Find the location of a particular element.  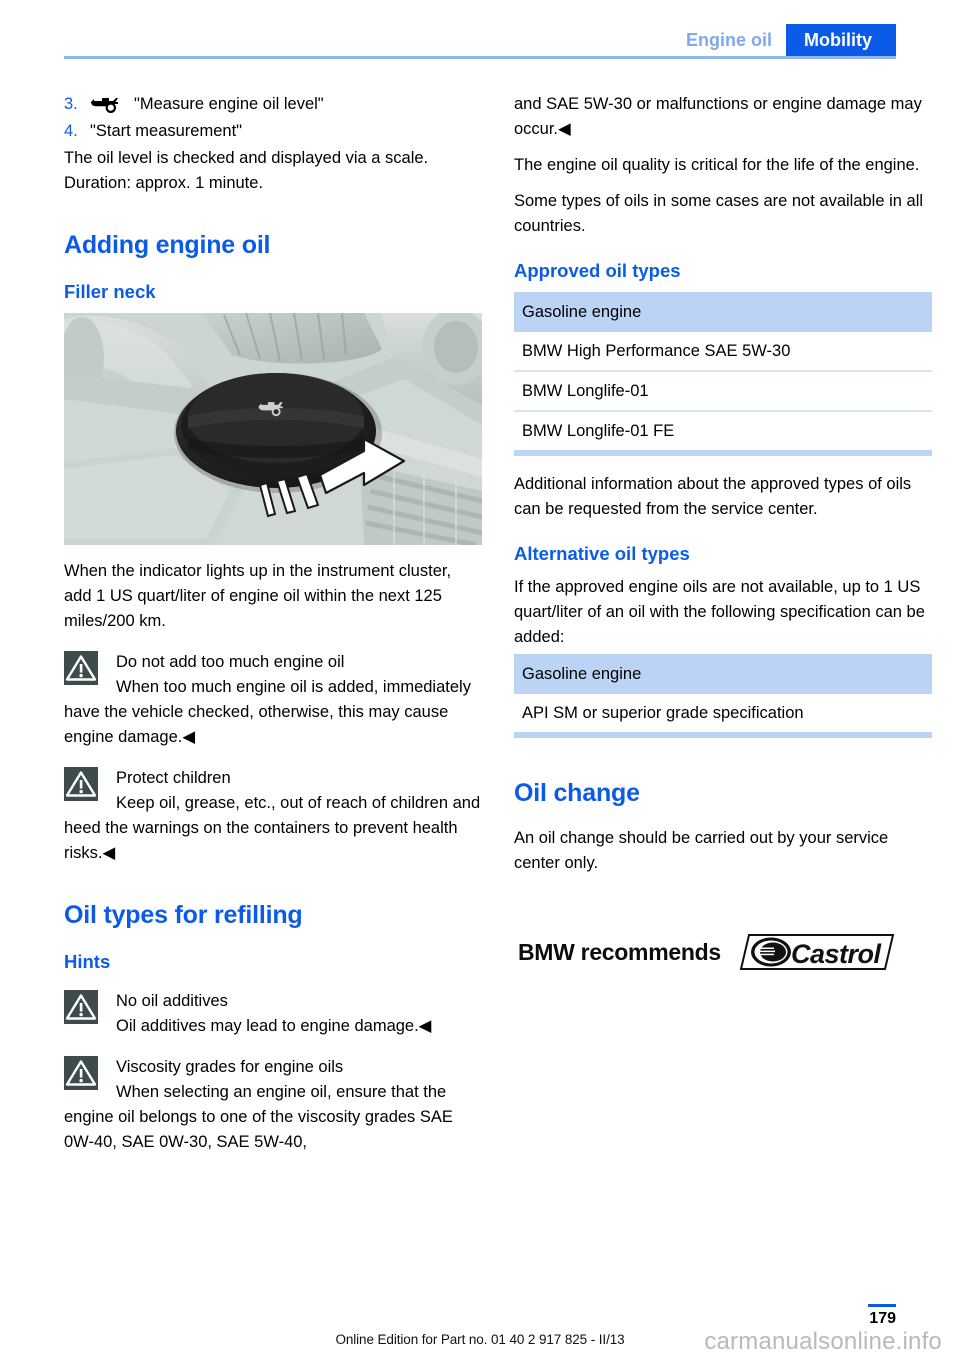

footer-divider is located at coordinates (882, 1305).